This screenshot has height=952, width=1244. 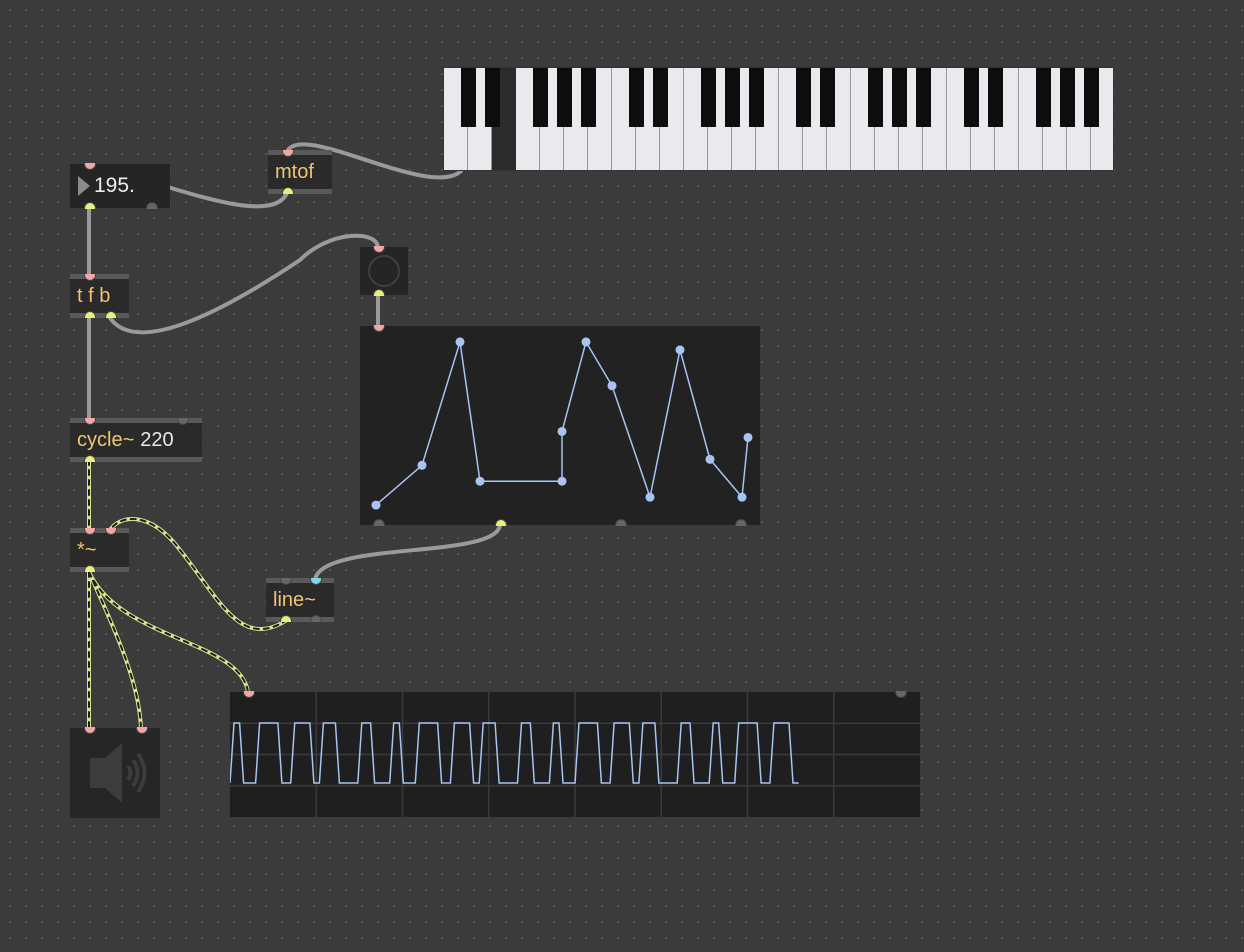 I want to click on multiply-object: *~, so click(x=99, y=550).